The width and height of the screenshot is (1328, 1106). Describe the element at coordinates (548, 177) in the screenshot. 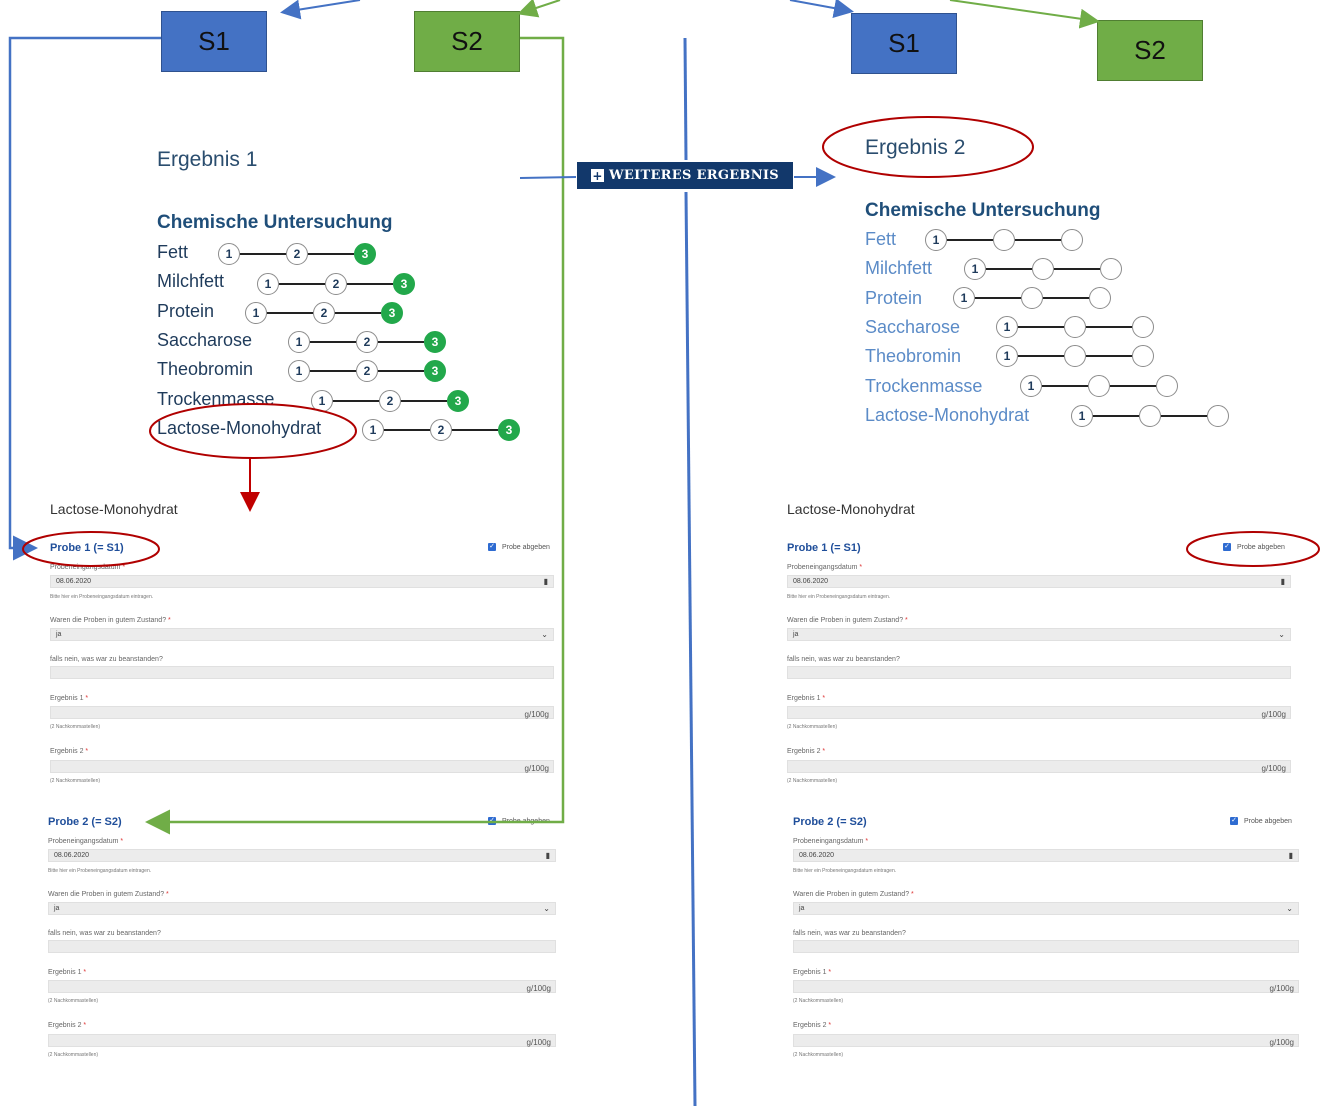

I see `button-line-left` at that location.